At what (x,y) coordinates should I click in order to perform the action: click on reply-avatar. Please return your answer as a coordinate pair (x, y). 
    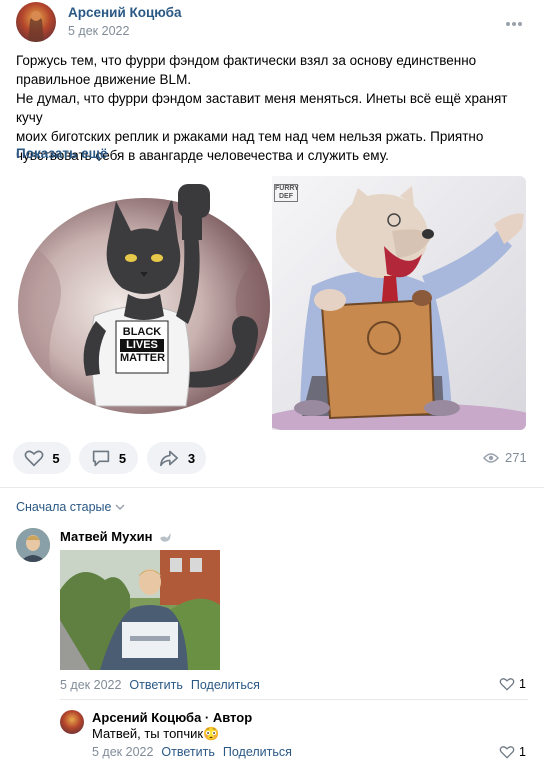
    Looking at the image, I should click on (72, 722).